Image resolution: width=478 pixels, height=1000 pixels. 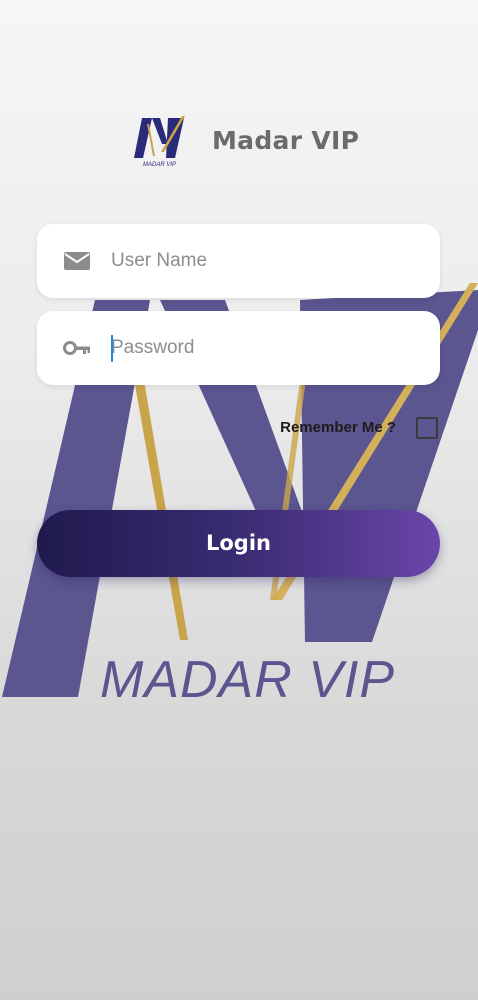 What do you see at coordinates (266, 261) in the screenshot?
I see `username-input` at bounding box center [266, 261].